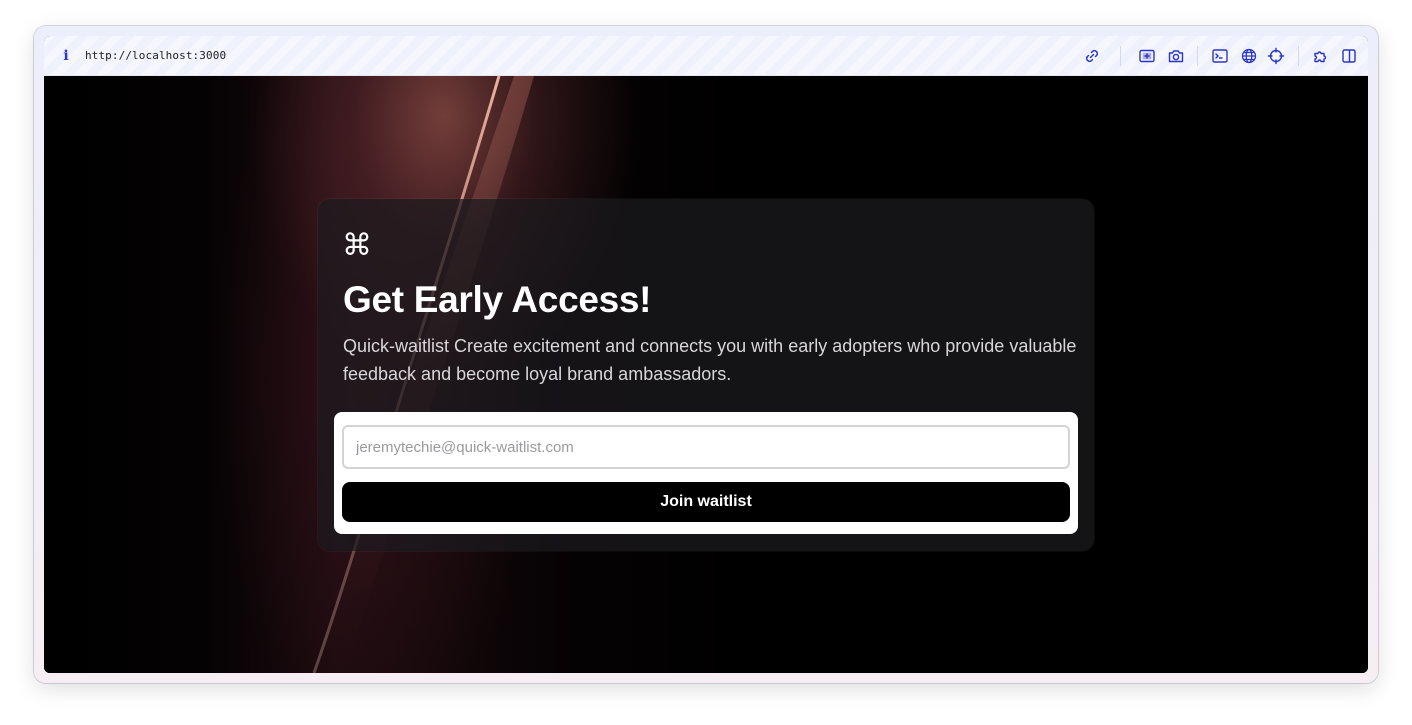  Describe the element at coordinates (1349, 56) in the screenshot. I see `split-view-icon` at that location.